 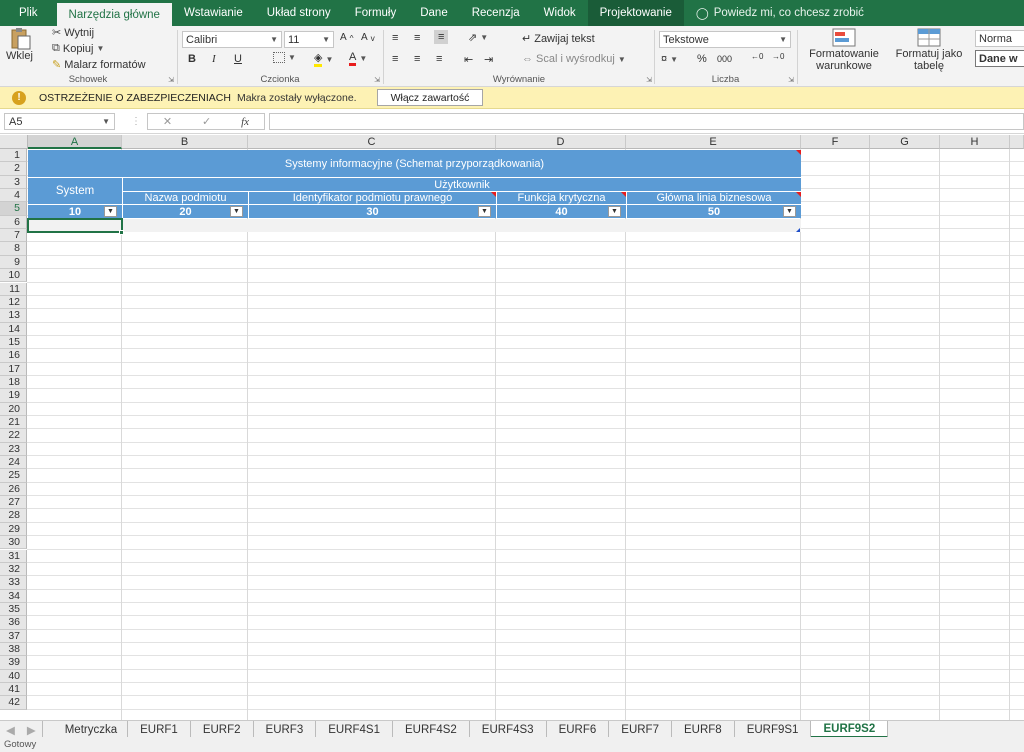 I want to click on row-header-37: 37, so click(x=13, y=636).